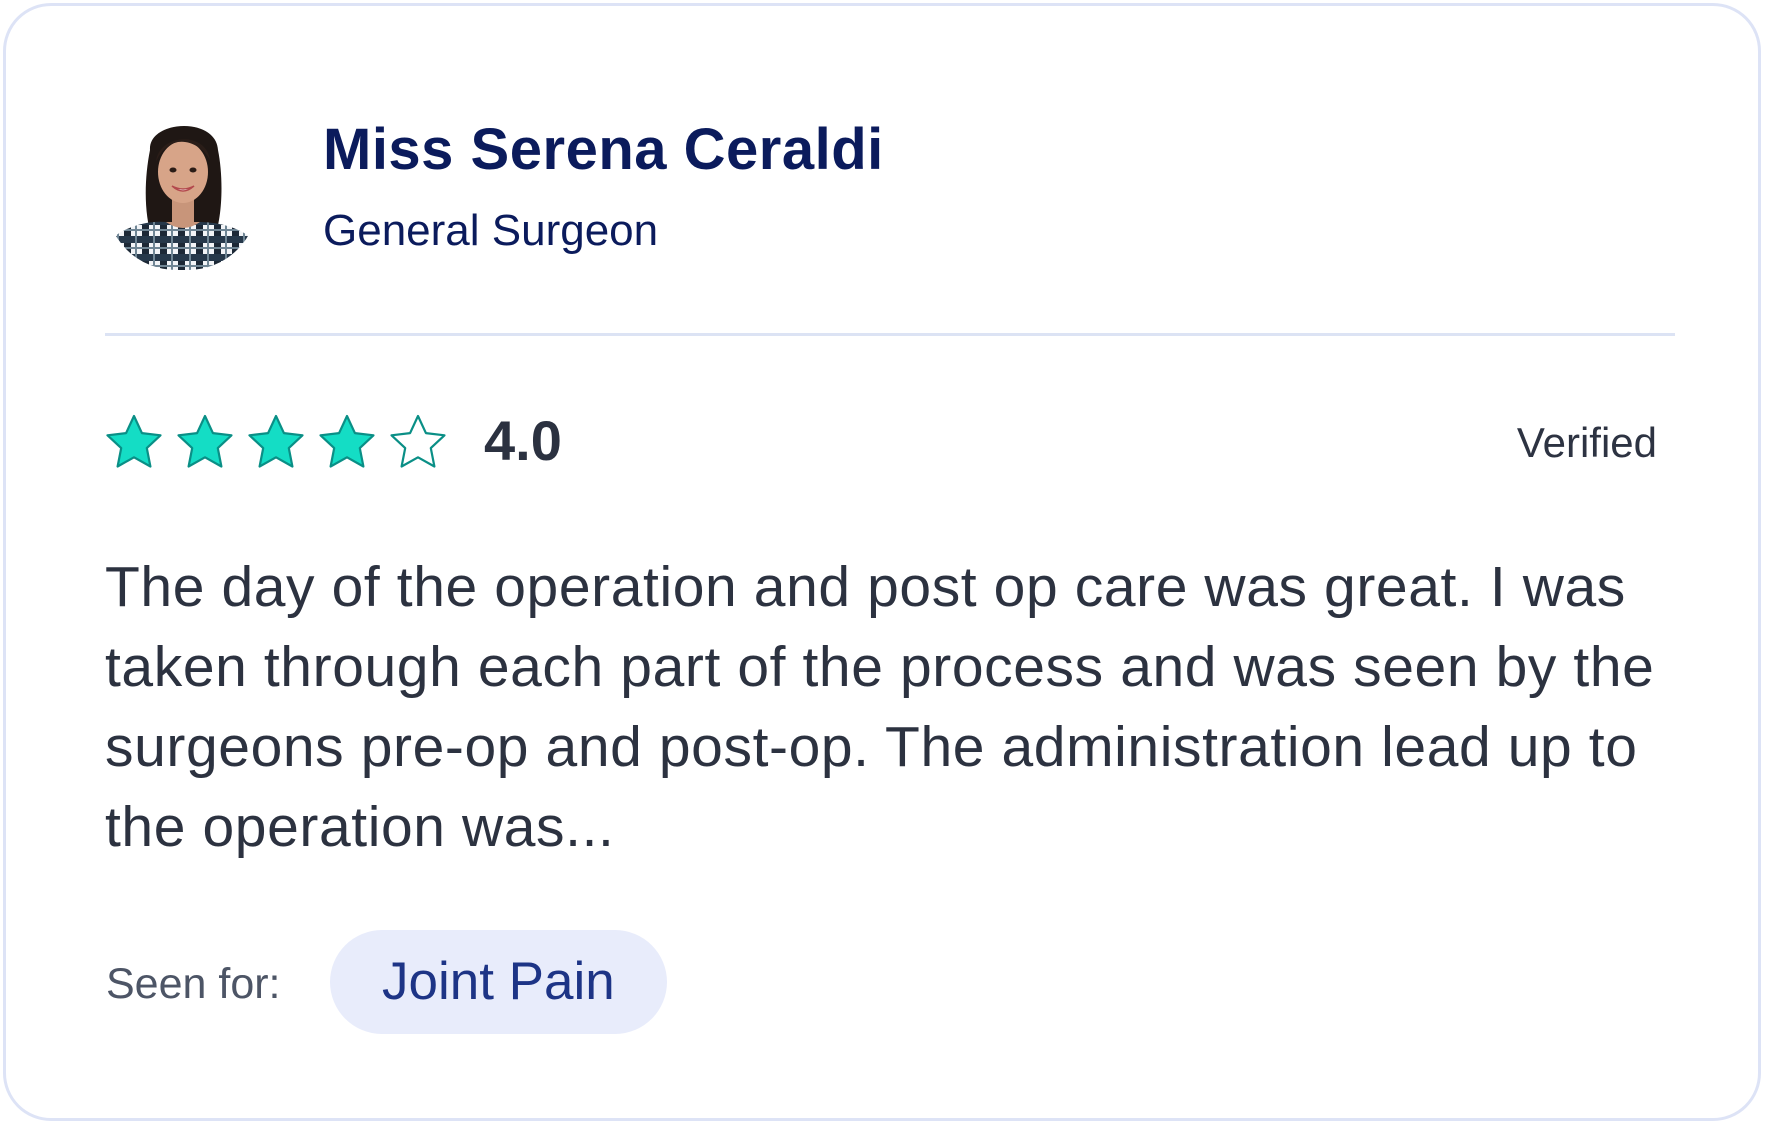 The height and width of the screenshot is (1128, 1768). What do you see at coordinates (182, 197) in the screenshot?
I see `doctor-portrait-icon` at bounding box center [182, 197].